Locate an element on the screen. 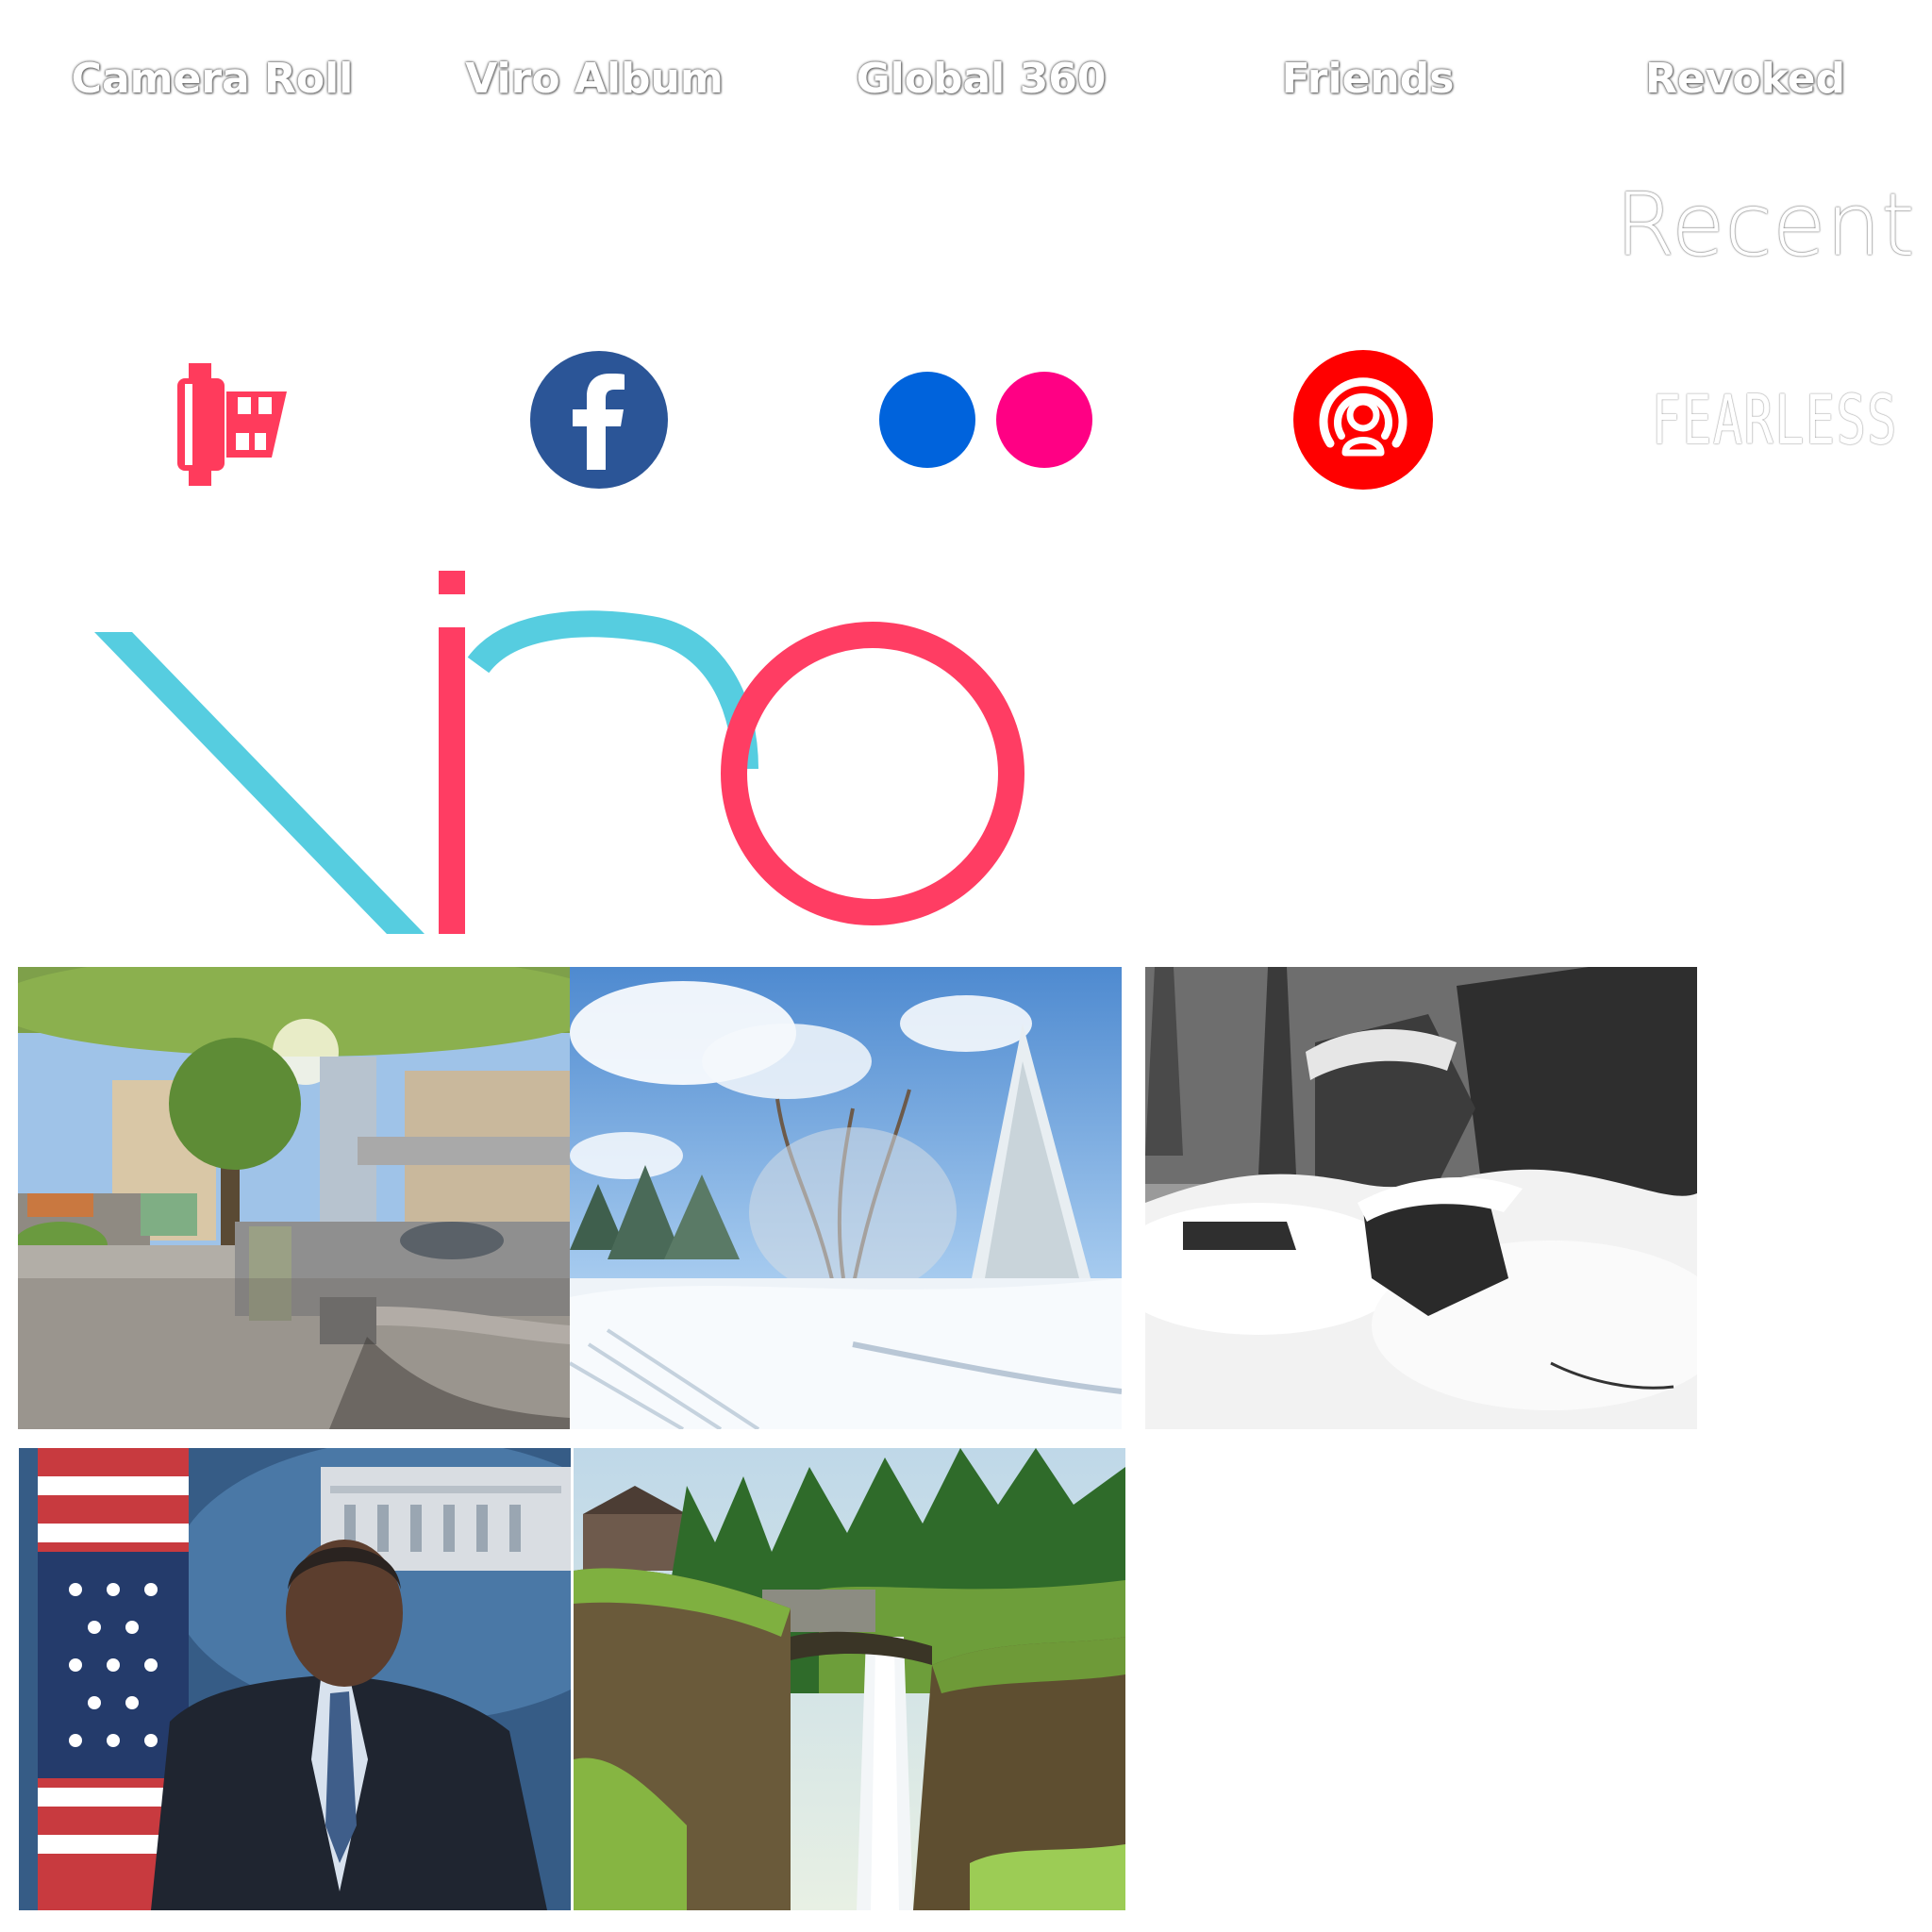  tab-global-360: Global 360 is located at coordinates (981, 79).